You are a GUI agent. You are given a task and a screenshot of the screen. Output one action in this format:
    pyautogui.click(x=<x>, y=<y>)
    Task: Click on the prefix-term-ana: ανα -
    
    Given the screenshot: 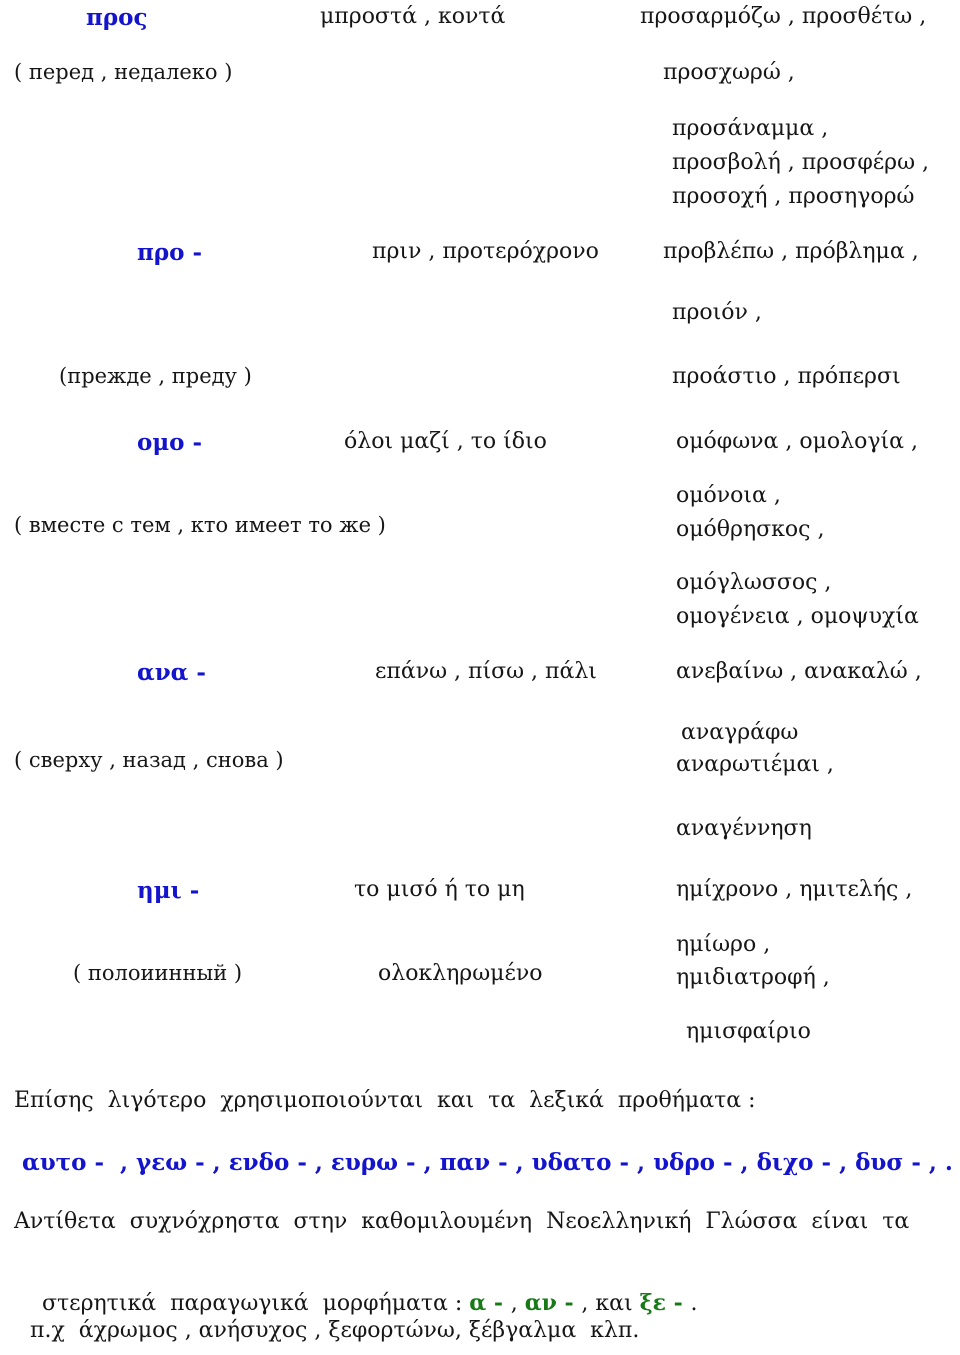 What is the action you would take?
    pyautogui.click(x=171, y=672)
    